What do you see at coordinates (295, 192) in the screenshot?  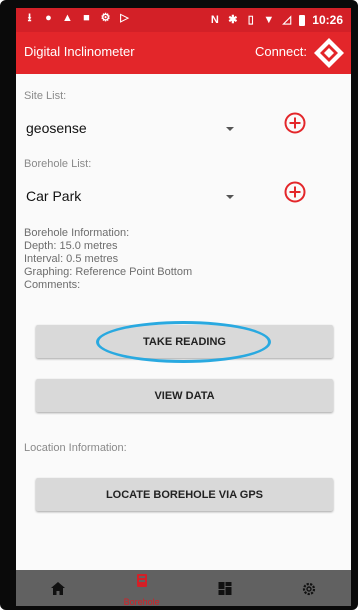 I see `add-borehole-icon` at bounding box center [295, 192].